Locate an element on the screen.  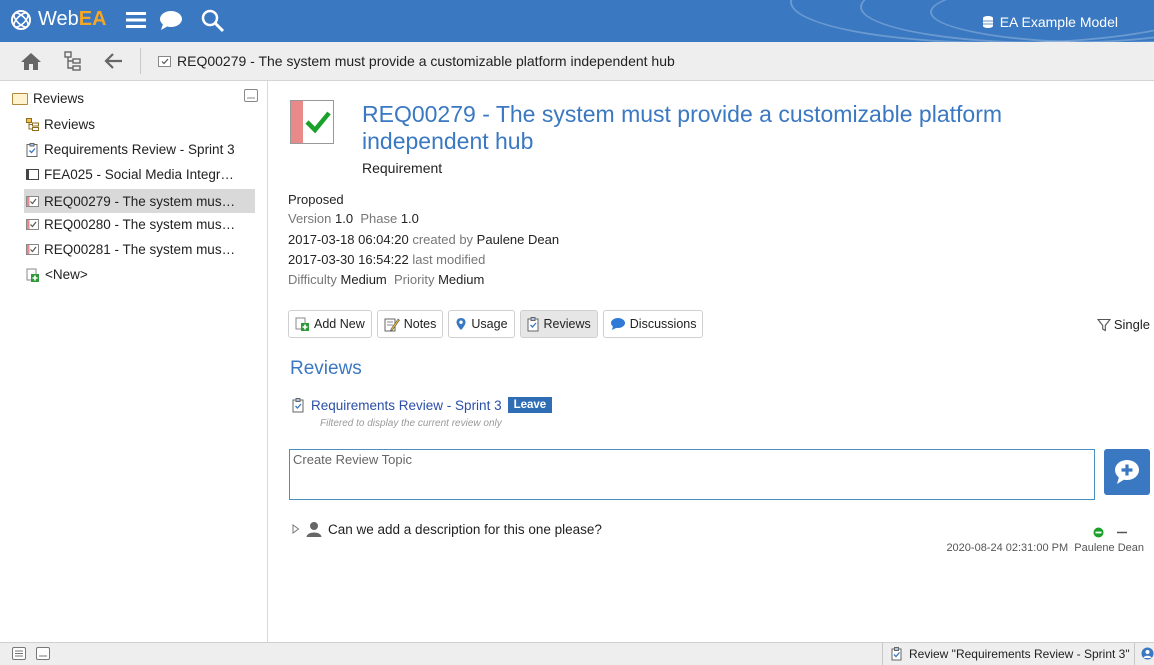
checkmark-icon is located at coordinates (318, 122).